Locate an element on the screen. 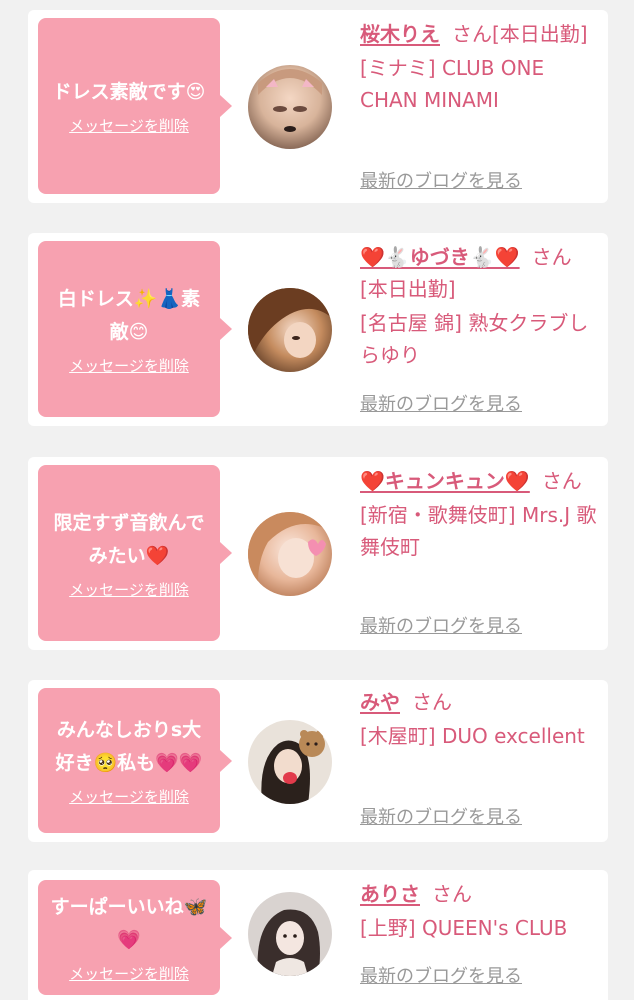  sender-status: さん[本日出勤] is located at coordinates (520, 34).